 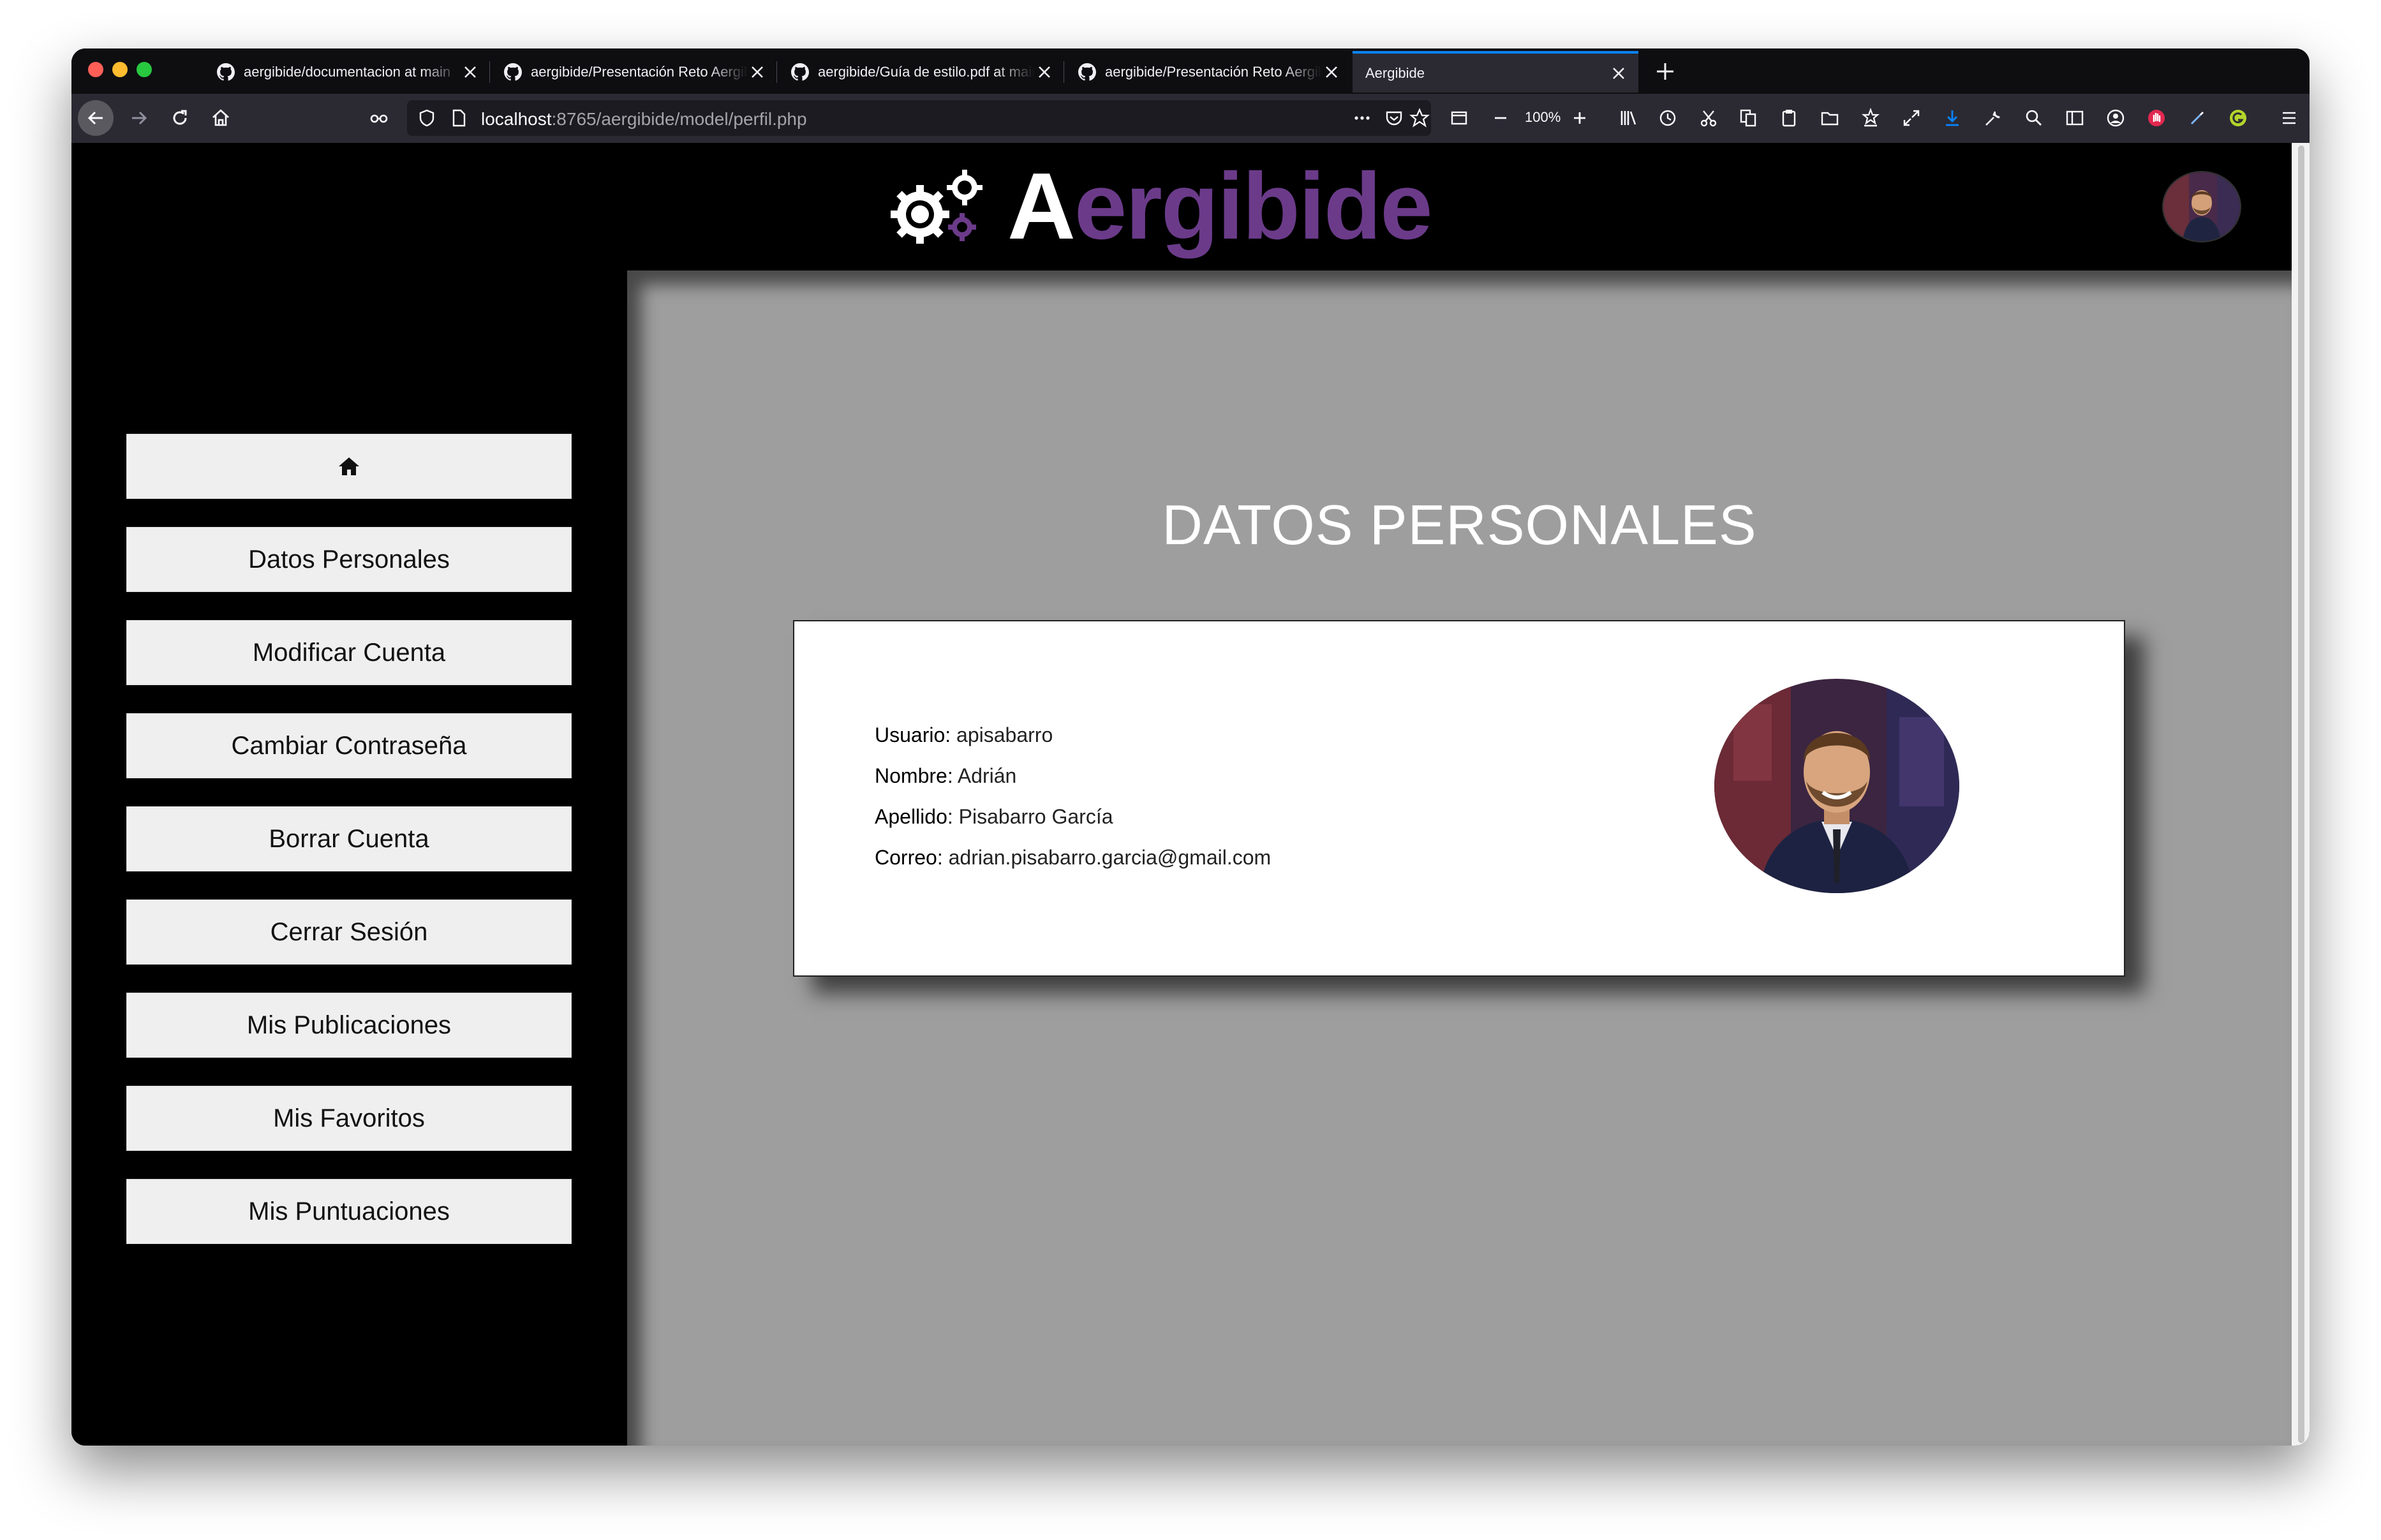 I want to click on info-usuario: Usuario: apisabarro, so click(x=964, y=735).